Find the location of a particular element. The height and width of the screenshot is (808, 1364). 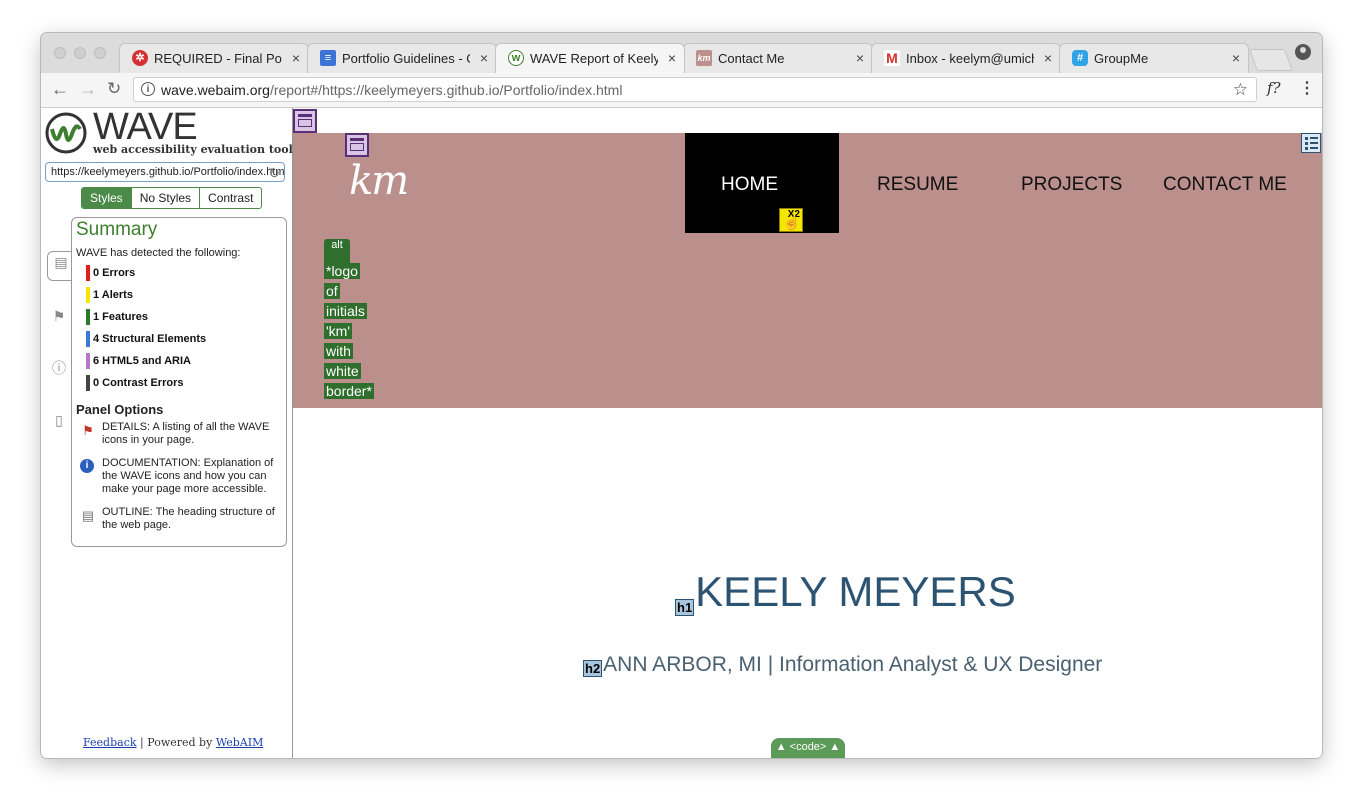

url-host: wave.webaim.org is located at coordinates (215, 90).